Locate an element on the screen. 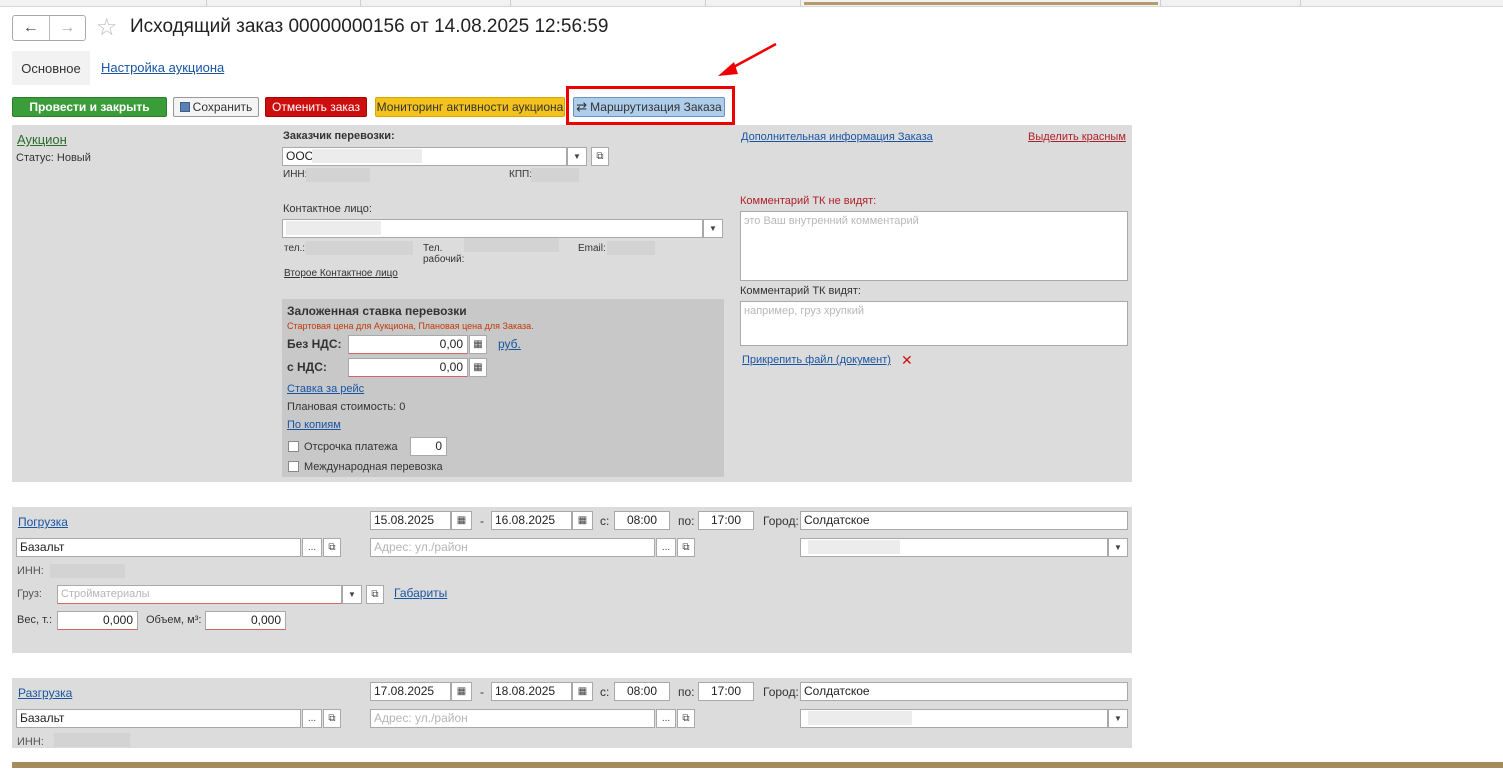 The width and height of the screenshot is (1503, 769). comment-visible-input: например, груз хрупкий is located at coordinates (934, 323).